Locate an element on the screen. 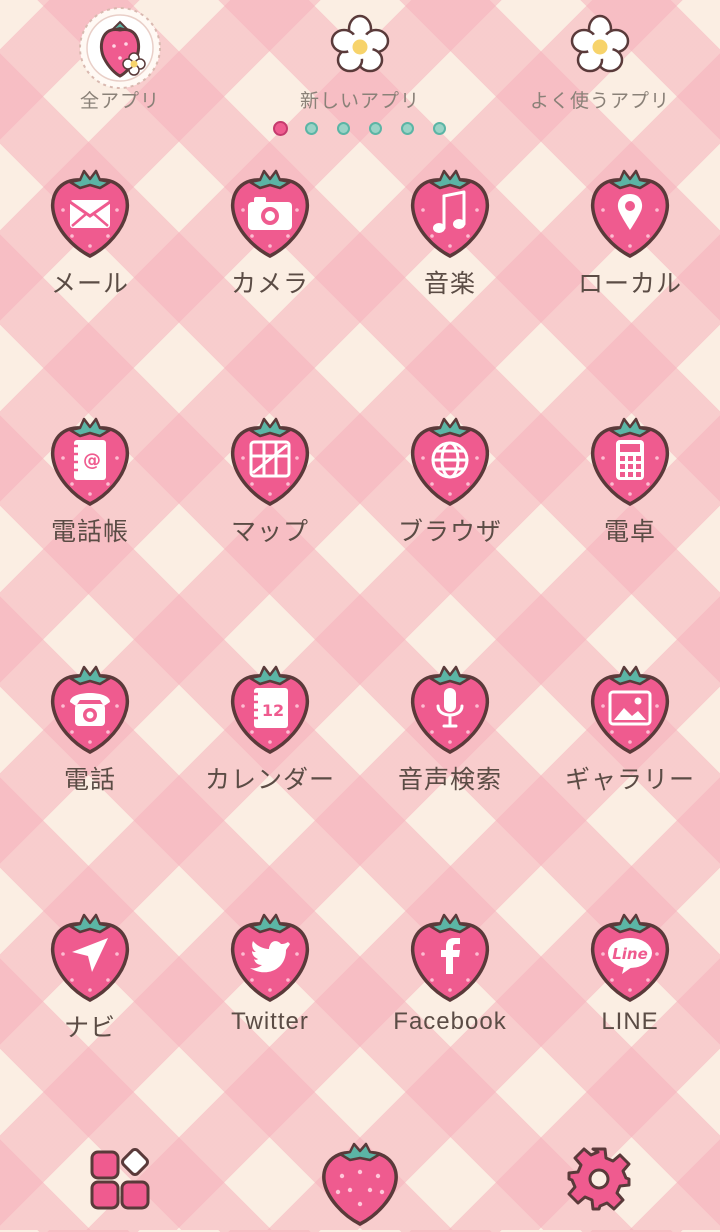 Image resolution: width=720 pixels, height=1232 pixels. app-label: ギャラリー is located at coordinates (629, 779).